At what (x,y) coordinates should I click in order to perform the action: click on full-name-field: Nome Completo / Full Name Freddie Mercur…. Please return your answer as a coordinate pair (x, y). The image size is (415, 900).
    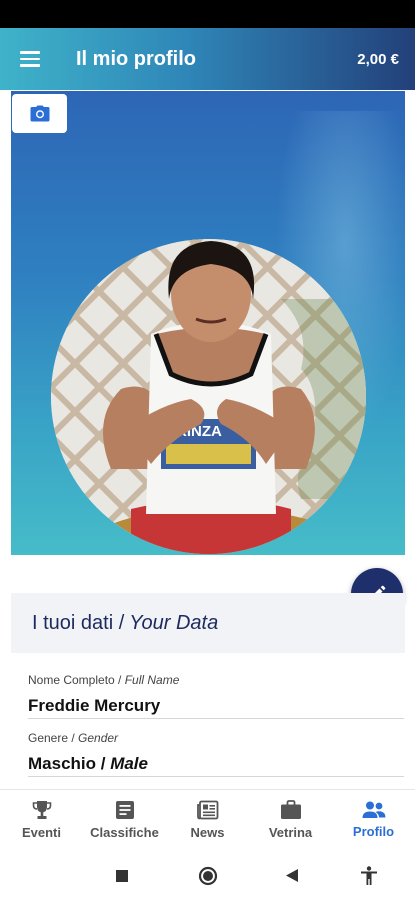
    Looking at the image, I should click on (216, 694).